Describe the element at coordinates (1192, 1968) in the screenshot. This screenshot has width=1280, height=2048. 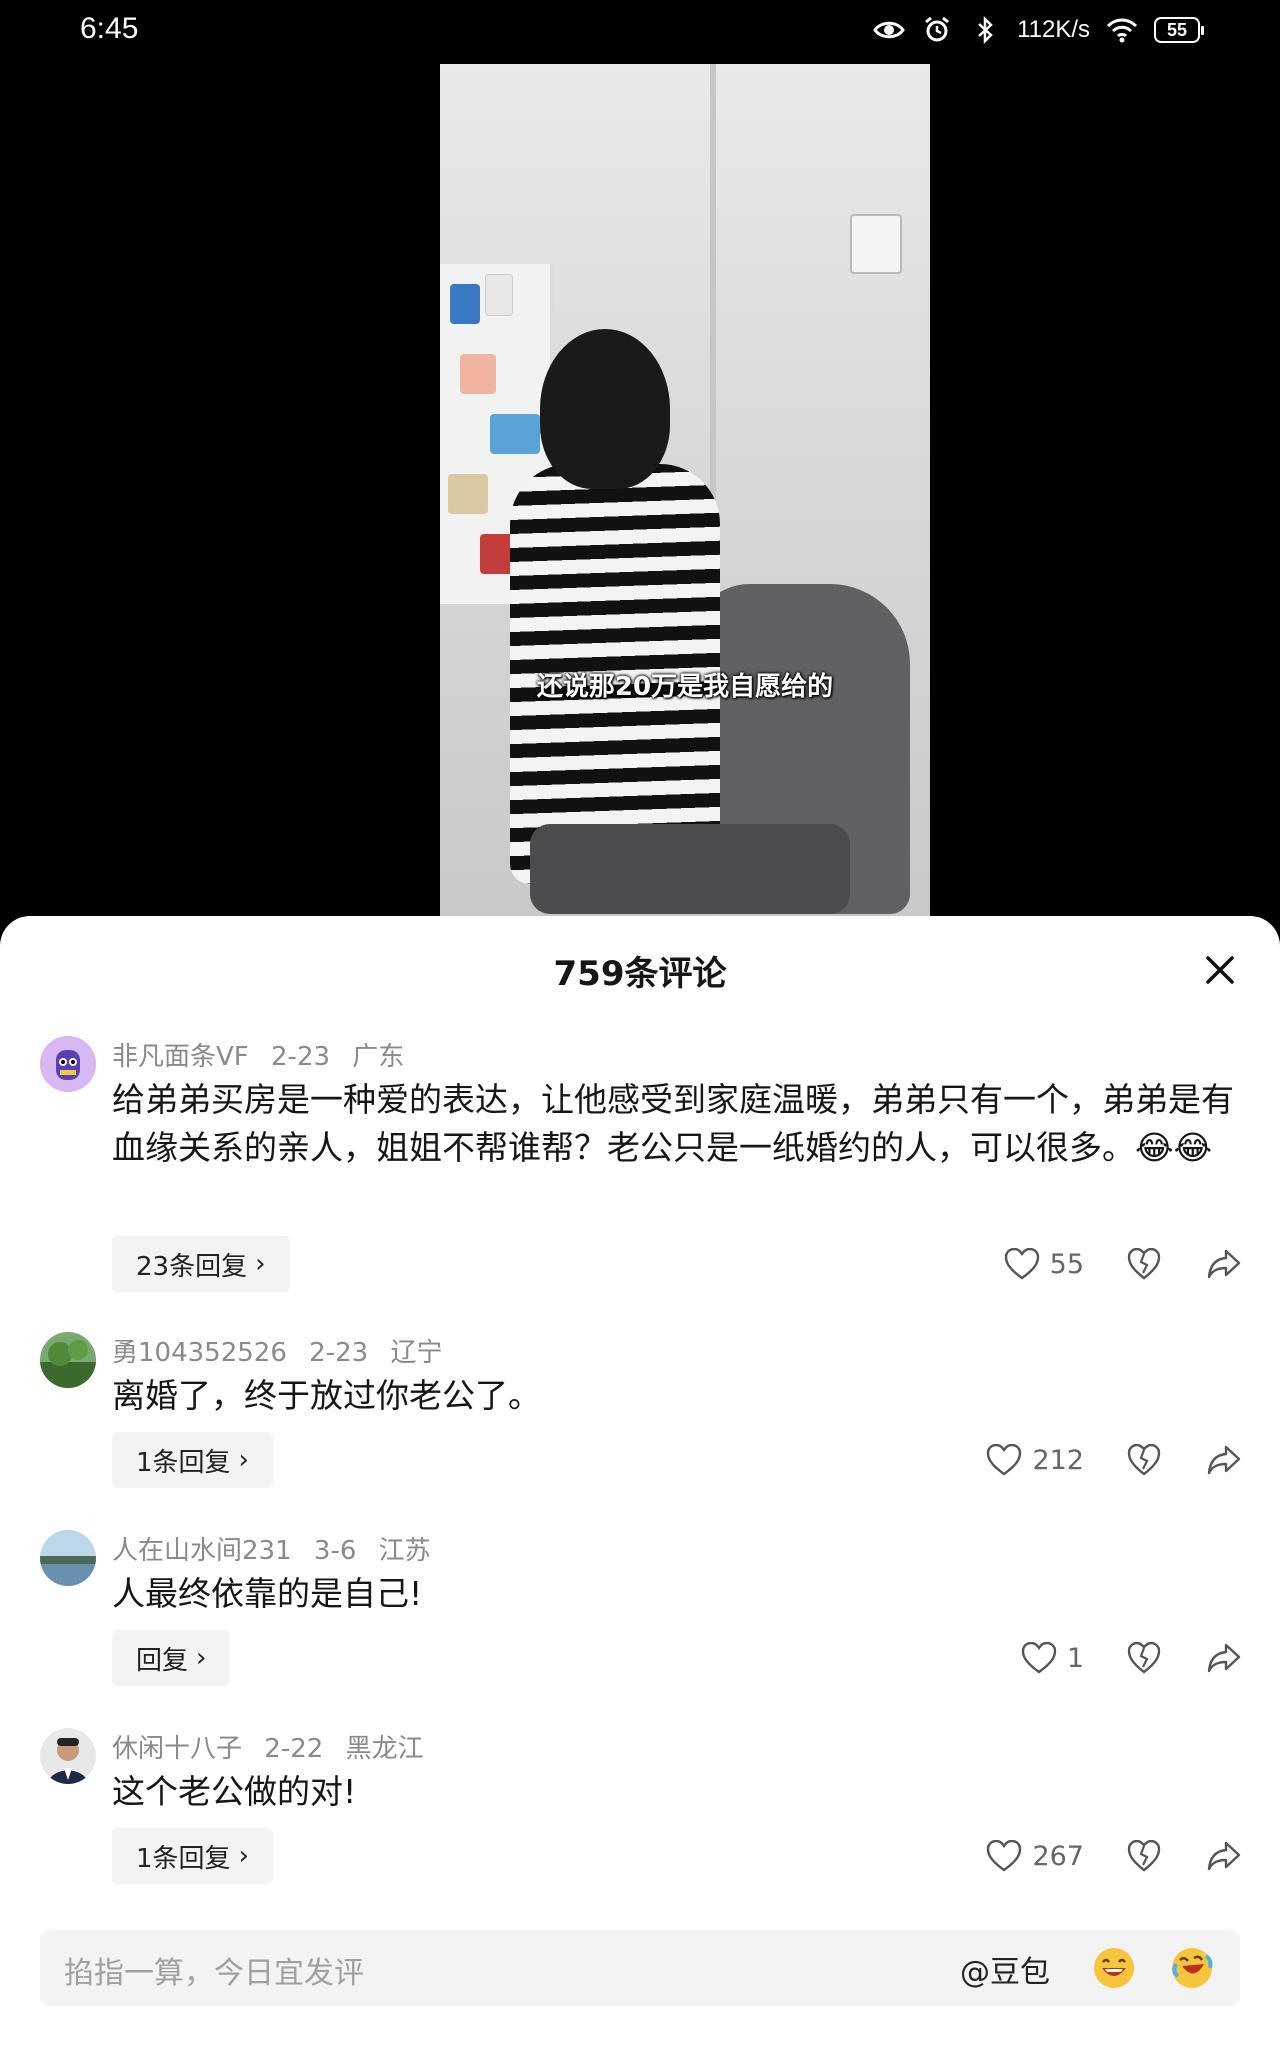
I see `rofl-emoji-icon` at that location.